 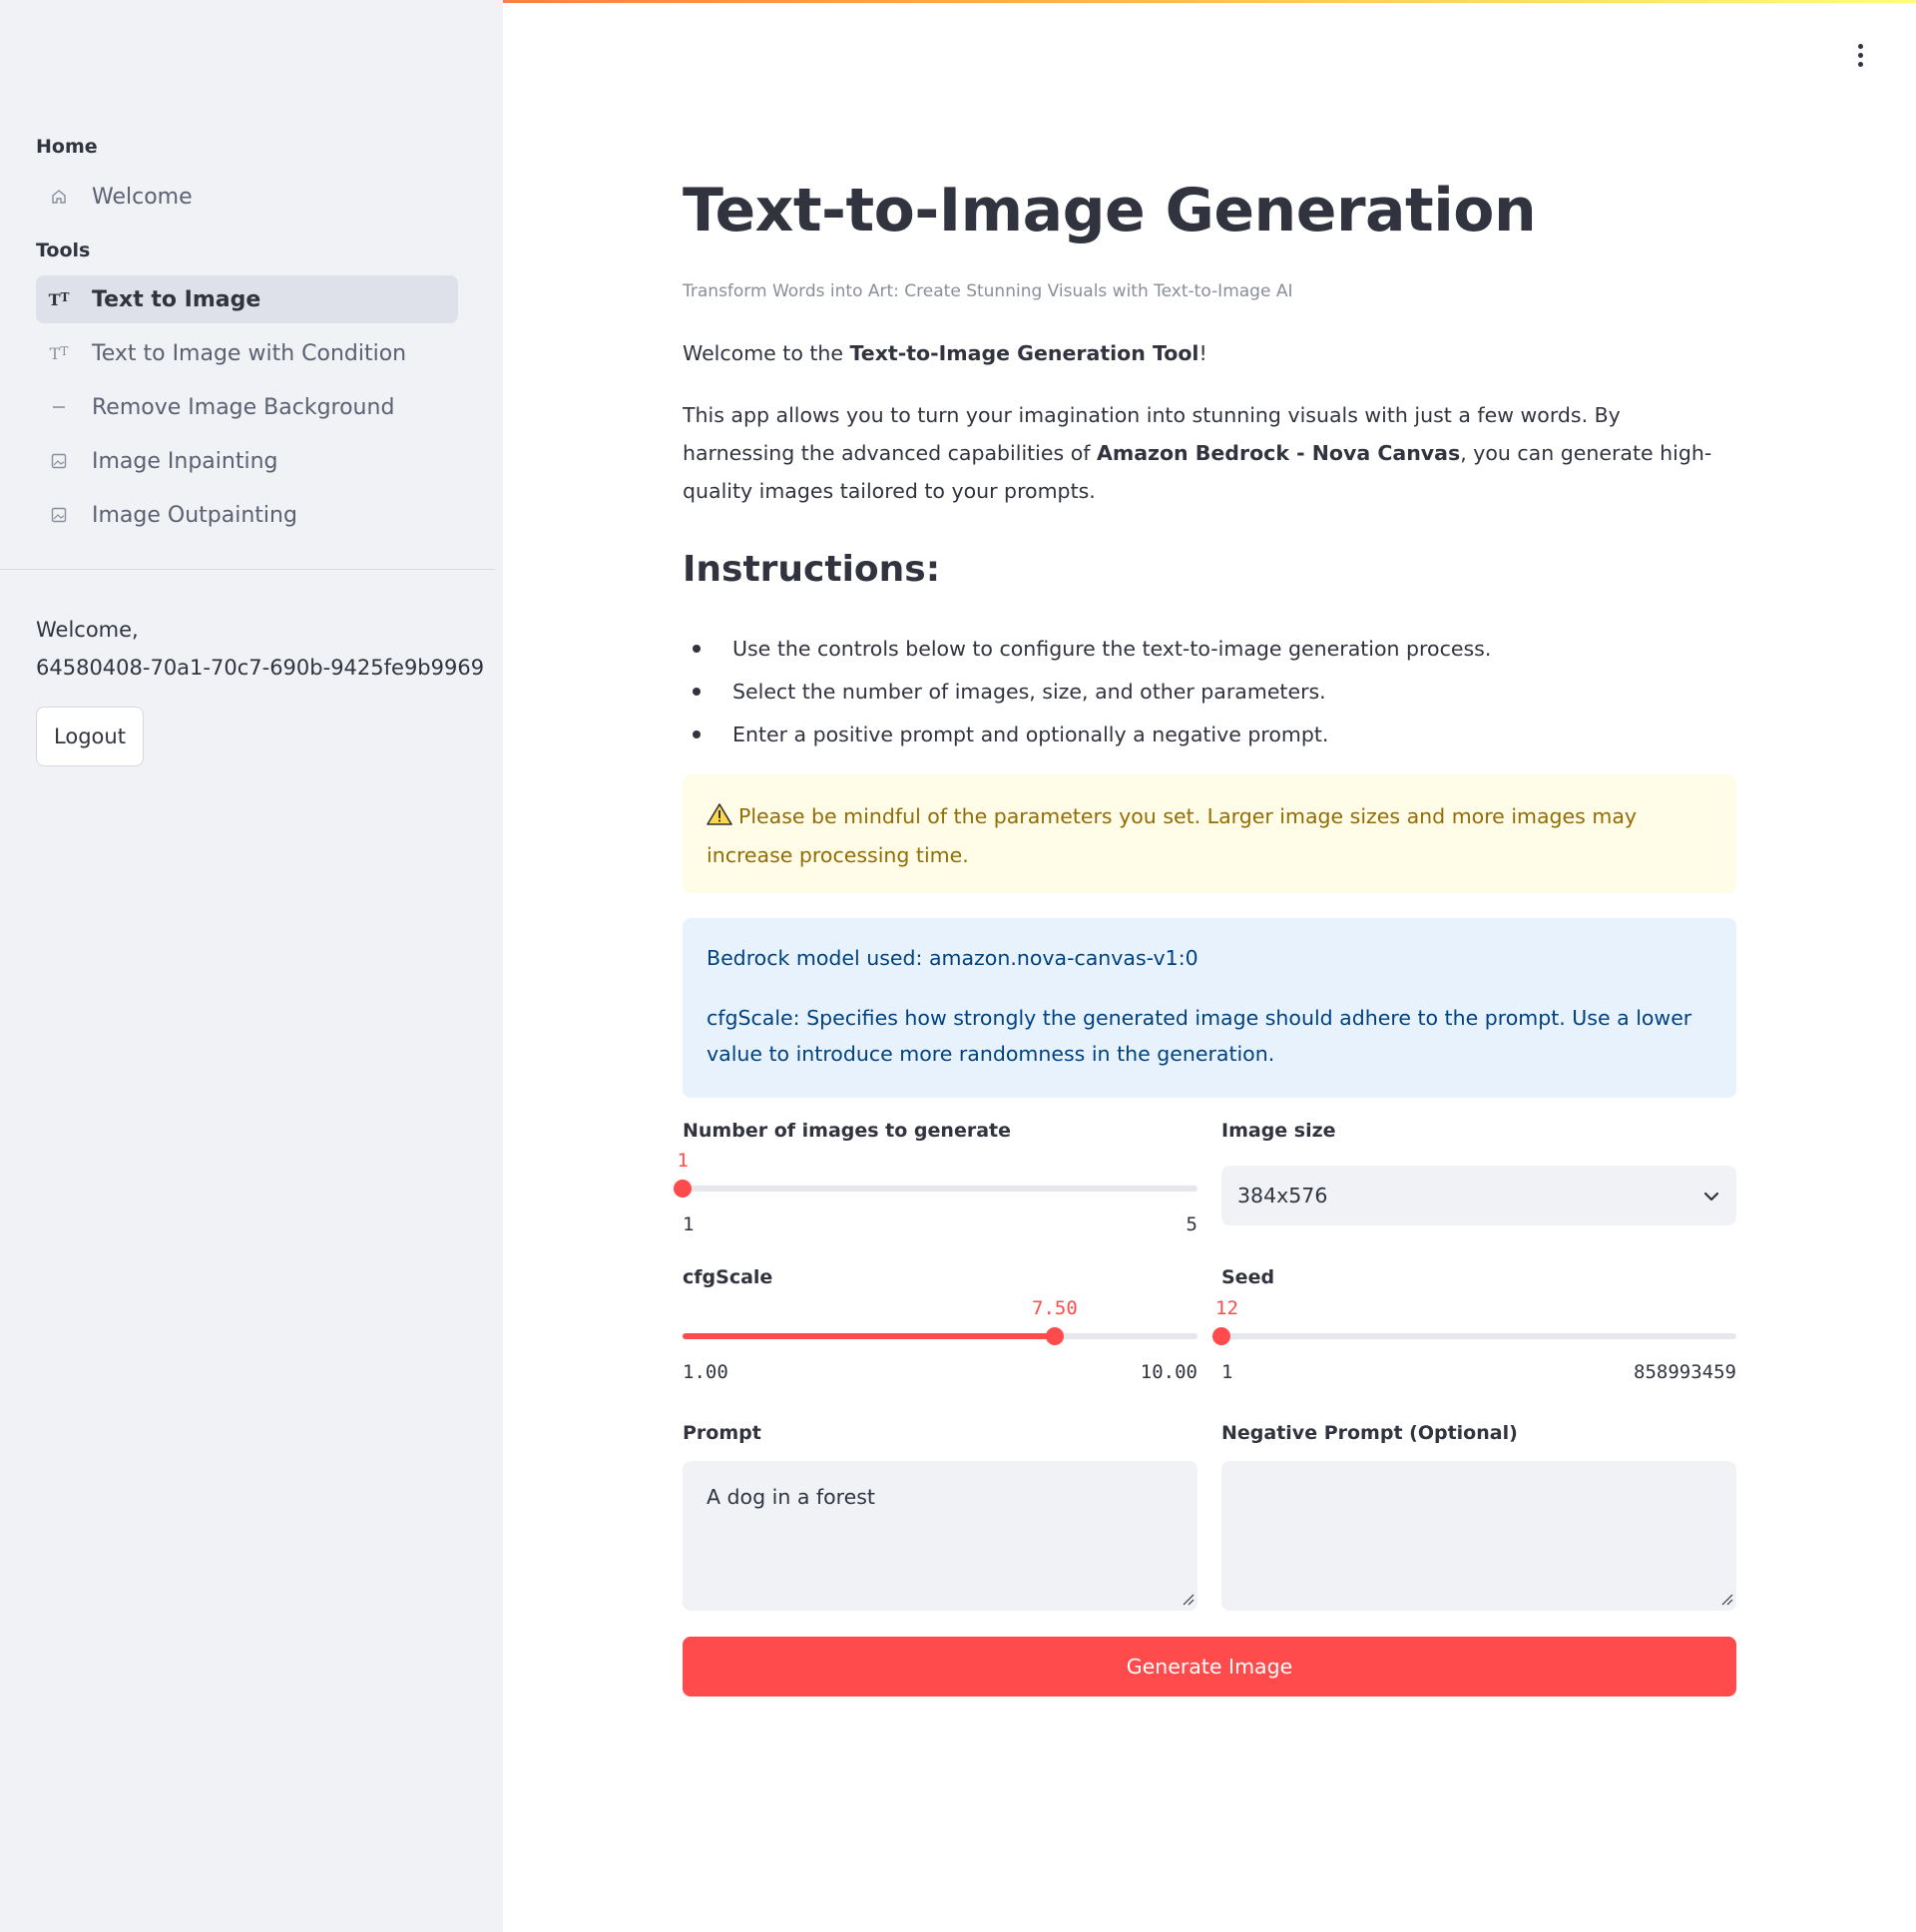 I want to click on welcome-label: Welcome,, so click(x=87, y=630).